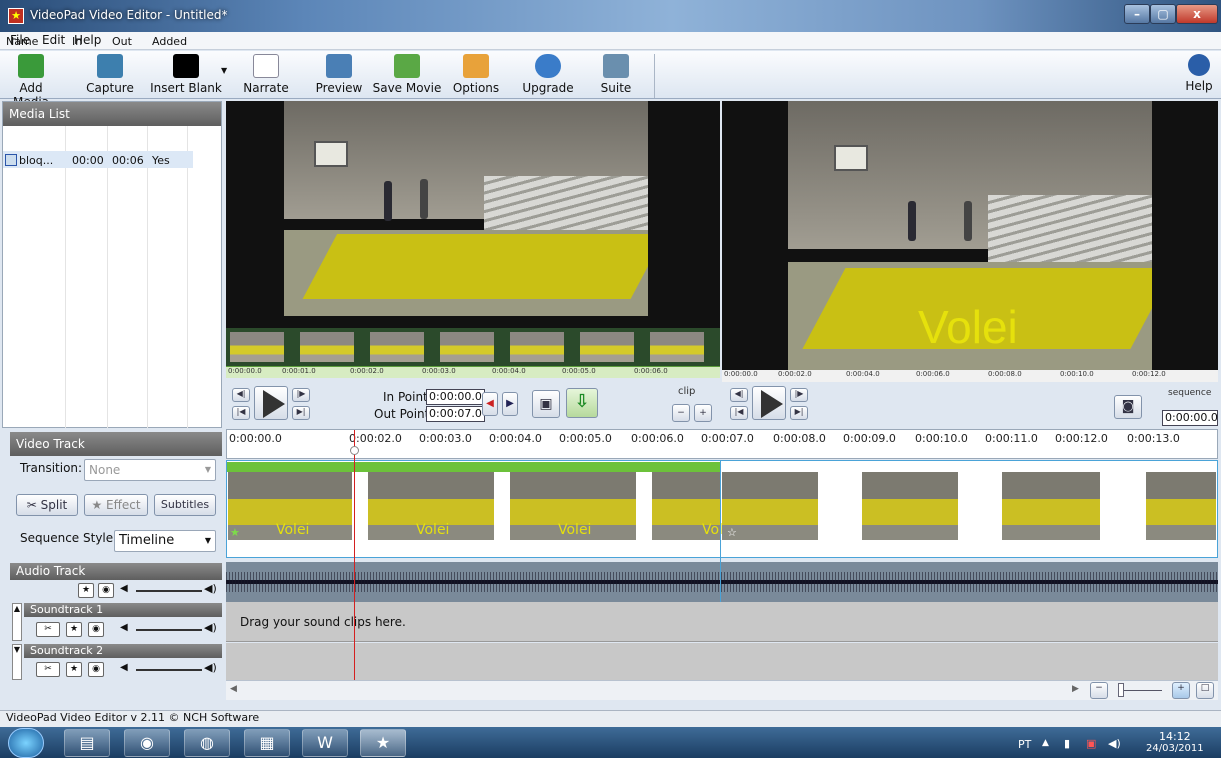 The image size is (1221, 758). Describe the element at coordinates (582, 403) in the screenshot. I see `place-on-timeline-button: ⇩` at that location.